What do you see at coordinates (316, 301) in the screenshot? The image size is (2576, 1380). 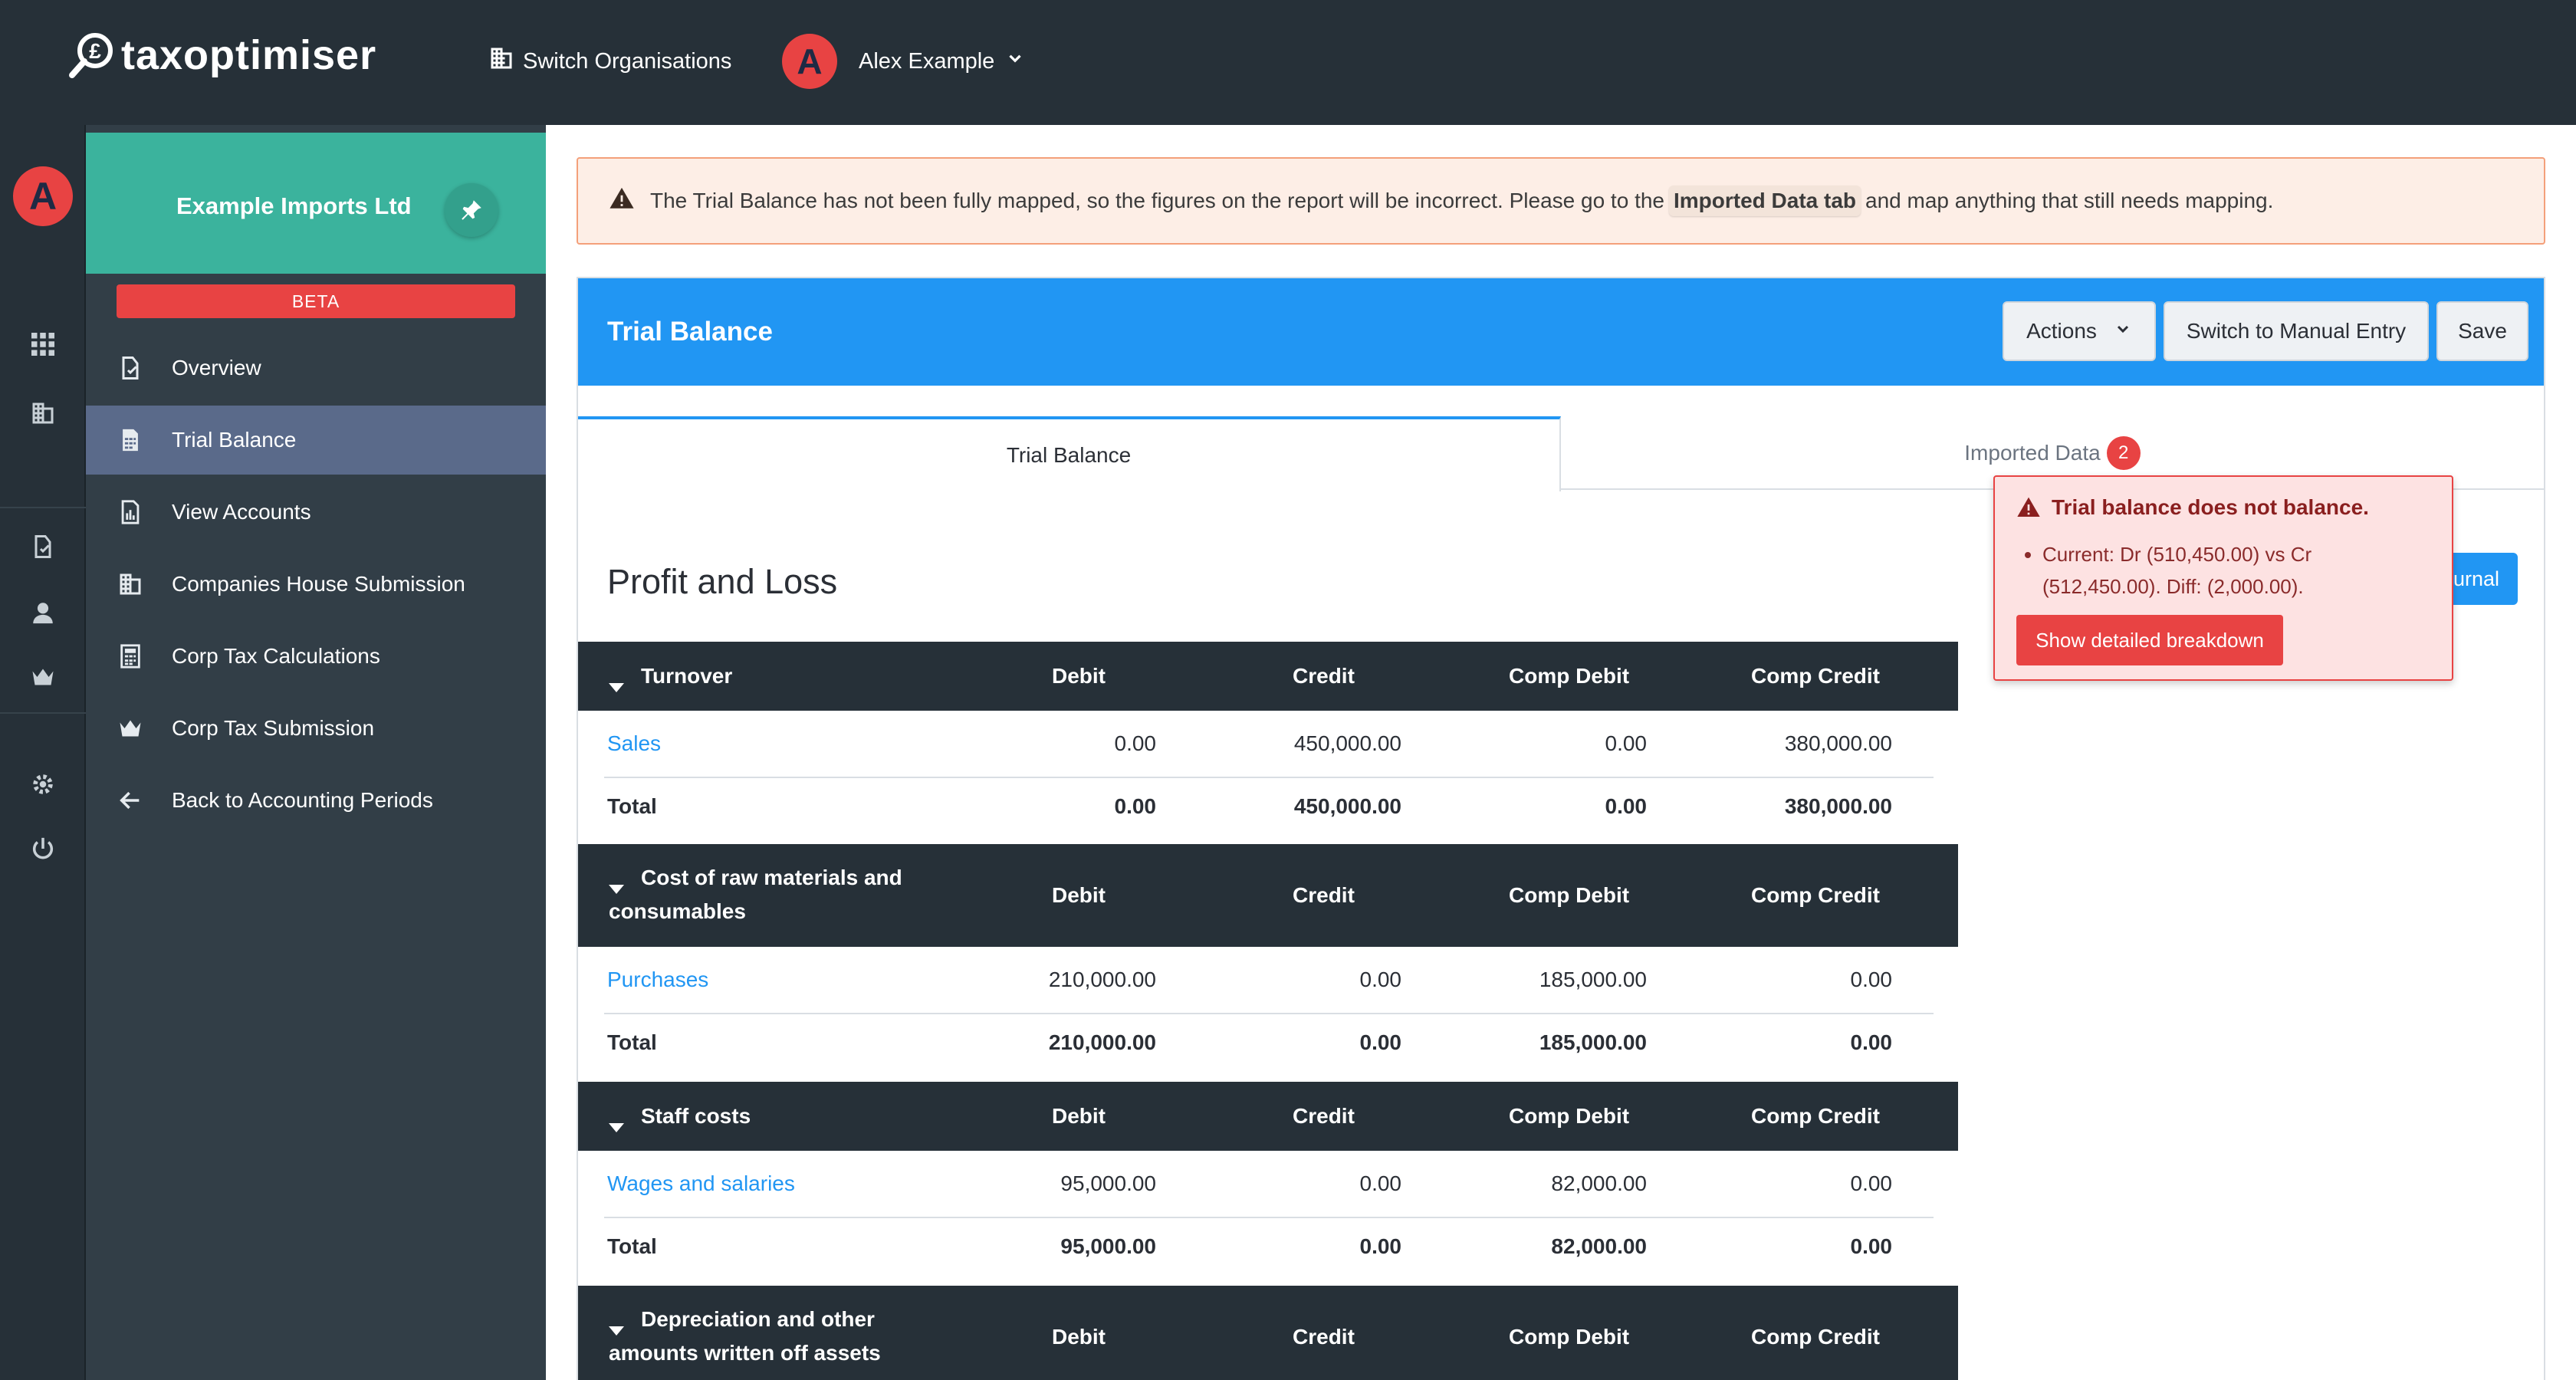 I see `beta-badge: BETA` at bounding box center [316, 301].